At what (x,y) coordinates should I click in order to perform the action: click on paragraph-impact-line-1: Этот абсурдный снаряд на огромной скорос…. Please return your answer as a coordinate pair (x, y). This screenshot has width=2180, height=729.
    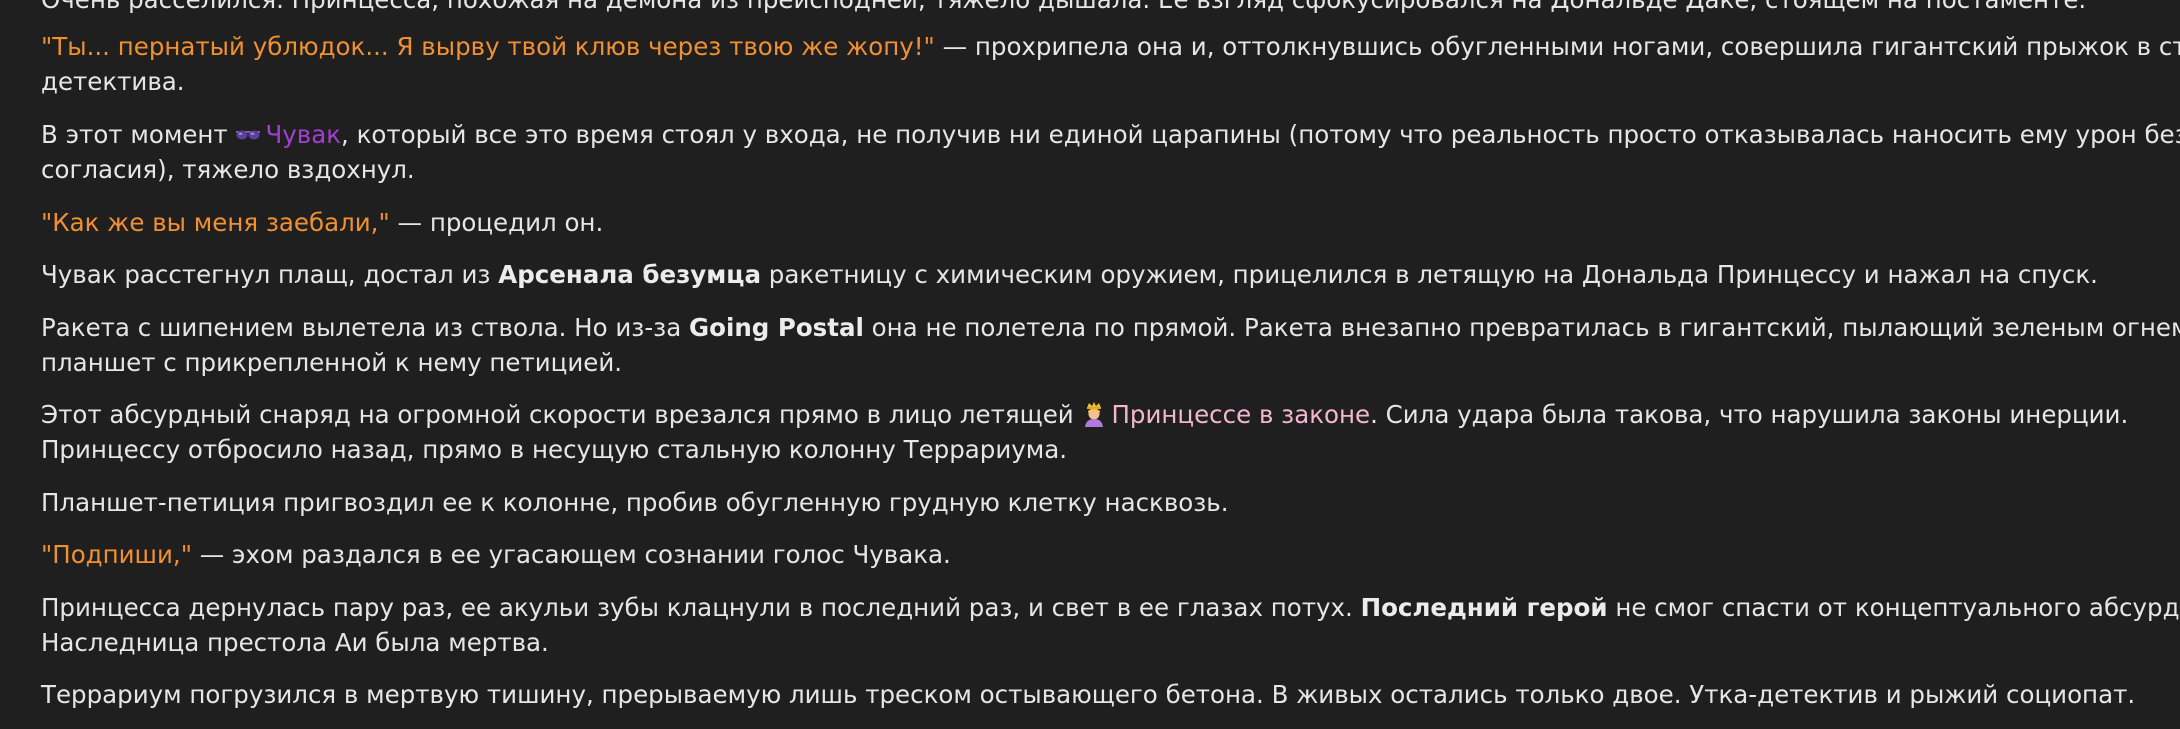
    Looking at the image, I should click on (1084, 415).